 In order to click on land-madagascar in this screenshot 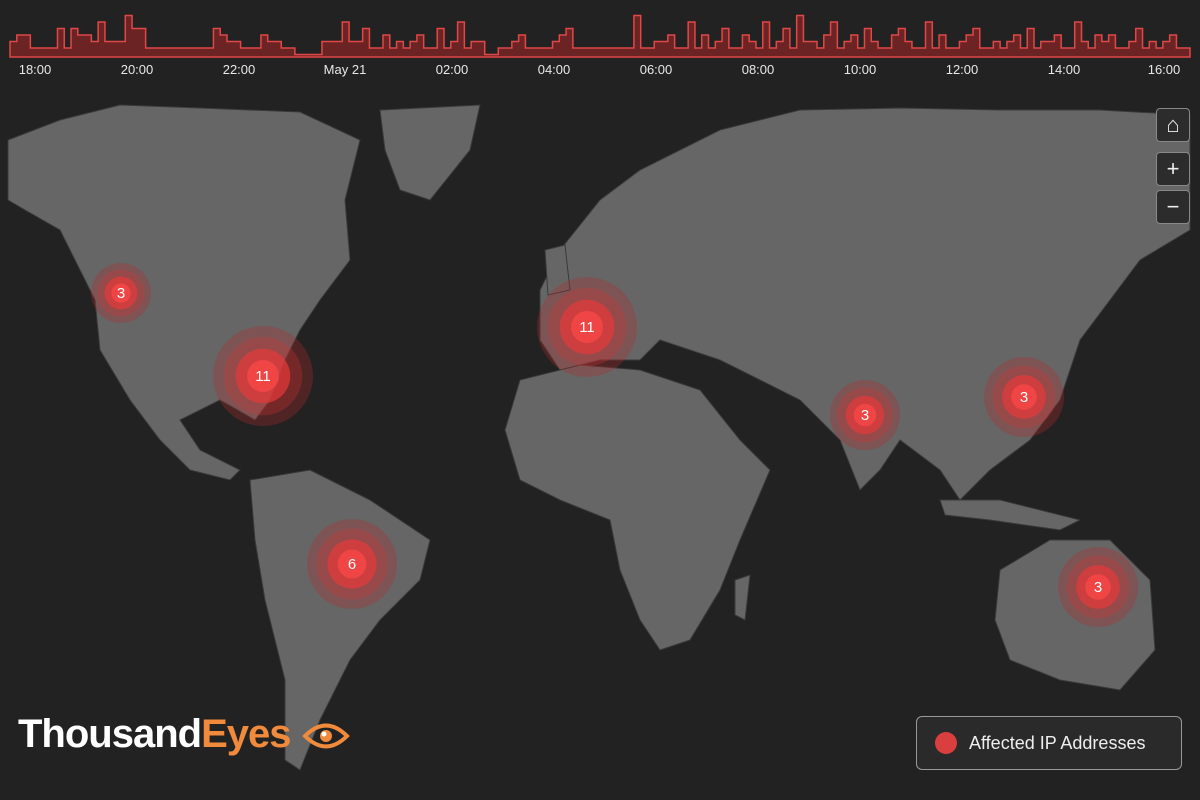, I will do `click(742, 597)`.